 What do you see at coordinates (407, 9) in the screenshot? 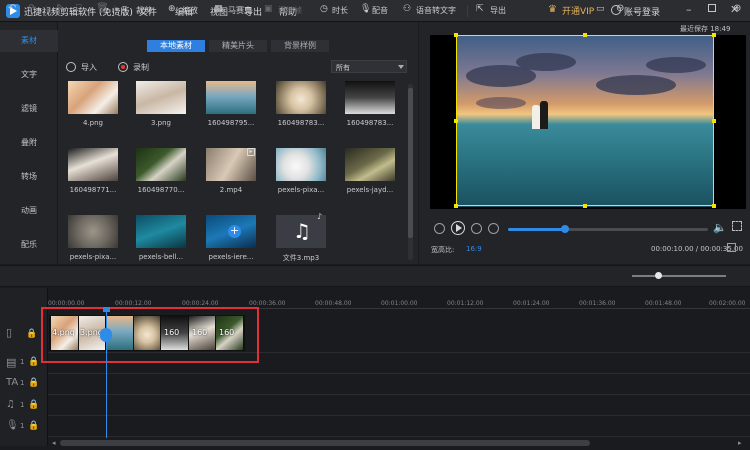
I see `speech-icon: ⚇` at bounding box center [407, 9].